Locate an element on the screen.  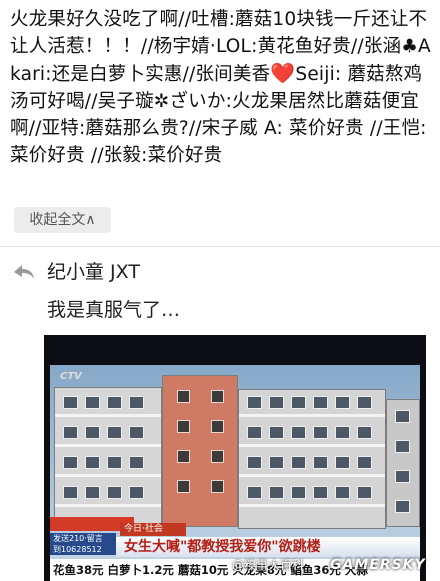
price-ticker: 花鱼38元 白萝卜1.2元 蘑菇10元 火龙果8元 鲳鱼36元 大蒜 is located at coordinates (210, 570).